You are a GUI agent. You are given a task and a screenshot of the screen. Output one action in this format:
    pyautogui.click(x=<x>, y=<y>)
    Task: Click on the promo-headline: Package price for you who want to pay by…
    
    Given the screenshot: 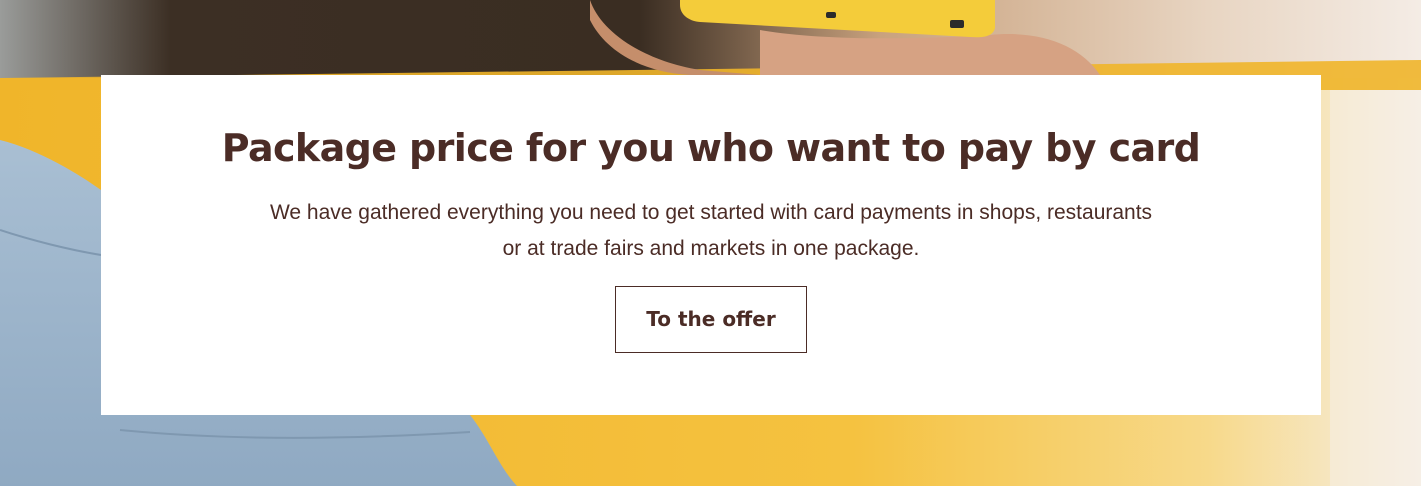 What is the action you would take?
    pyautogui.click(x=711, y=148)
    